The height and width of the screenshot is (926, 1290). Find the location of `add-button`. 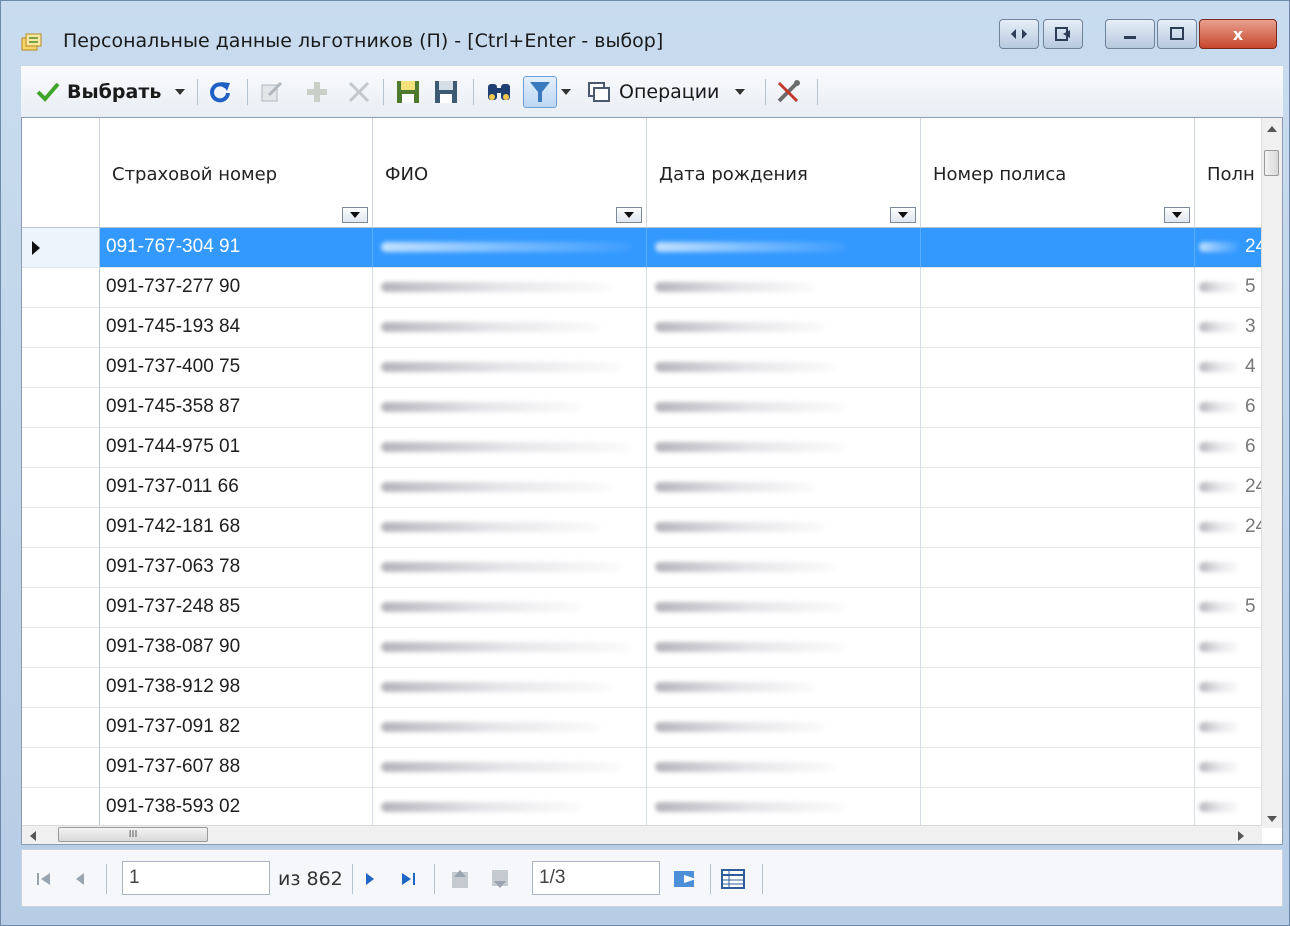

add-button is located at coordinates (317, 92).